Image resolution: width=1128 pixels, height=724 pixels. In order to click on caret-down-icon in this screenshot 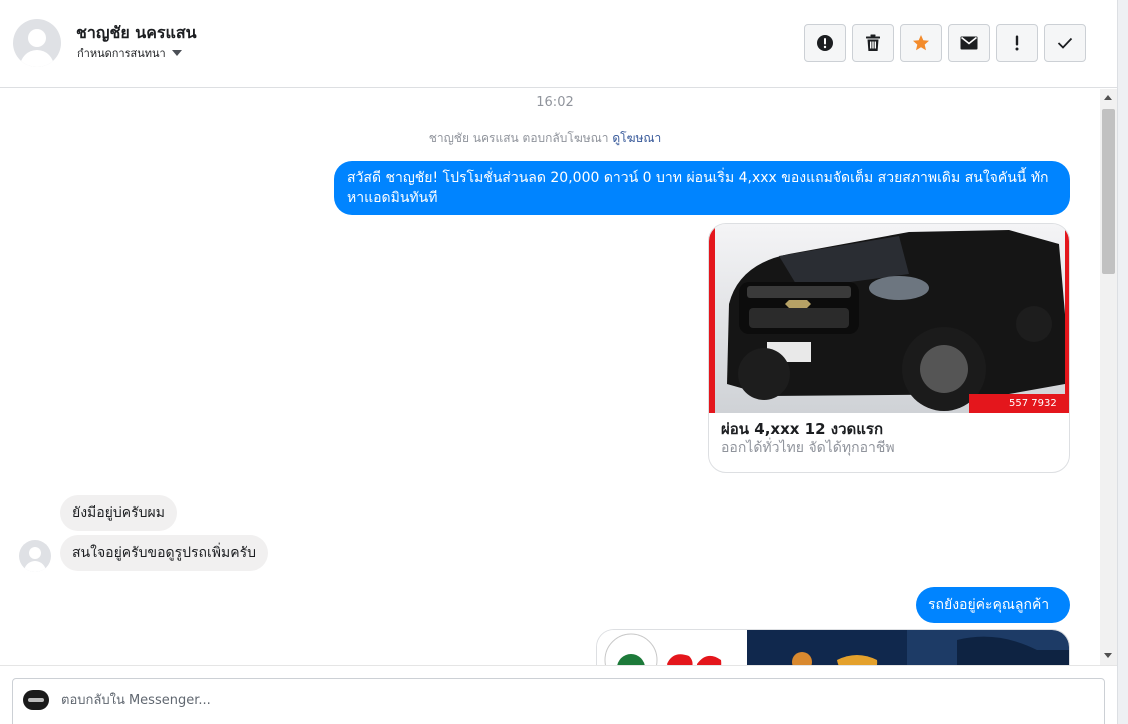, I will do `click(176, 53)`.